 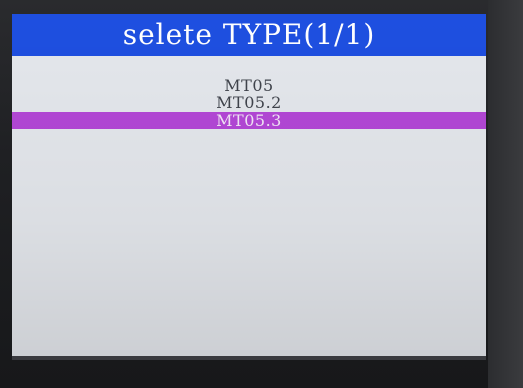 I want to click on device-bezel-edge, so click(x=505, y=194).